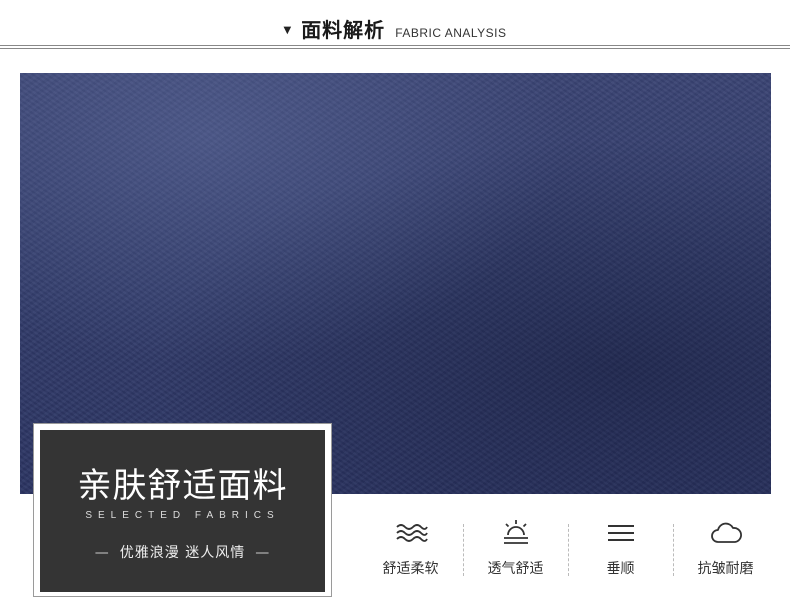 Image resolution: width=790 pixels, height=616 pixels. Describe the element at coordinates (451, 33) in the screenshot. I see `section-title-en: FABRIC ANALYSIS` at that location.